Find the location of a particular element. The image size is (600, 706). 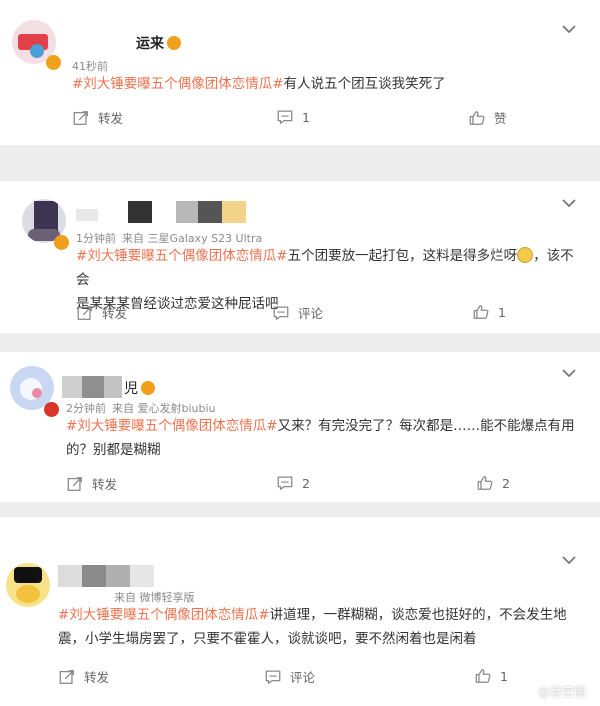

like-button: 2 is located at coordinates (493, 483).